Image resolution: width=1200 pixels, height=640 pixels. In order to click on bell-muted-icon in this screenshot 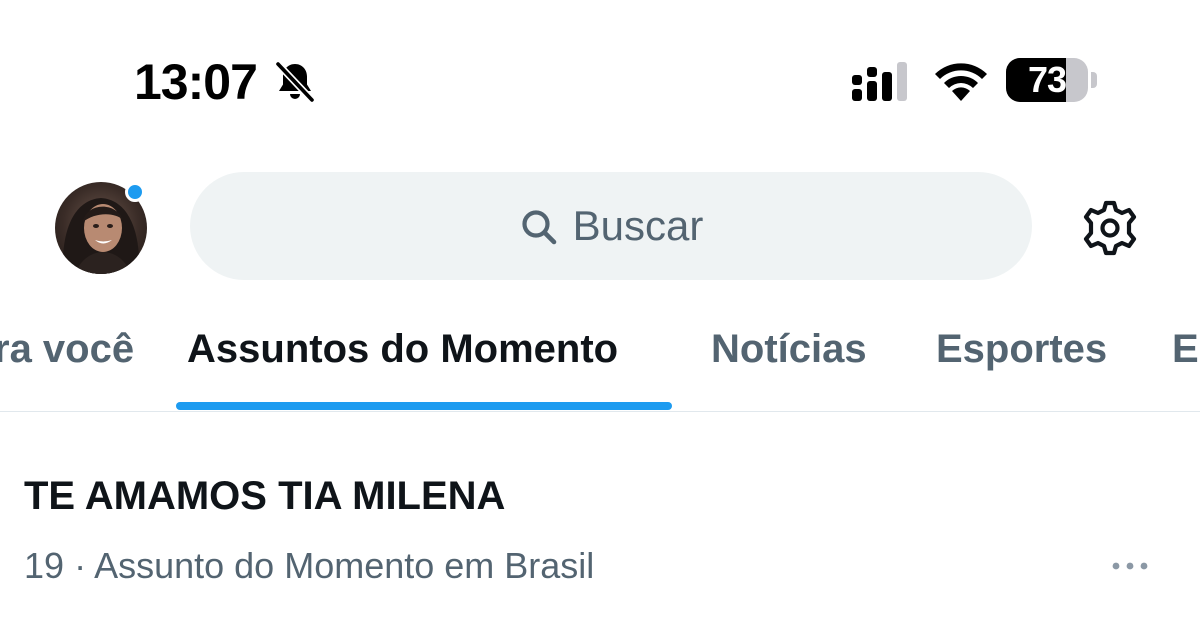, I will do `click(295, 82)`.